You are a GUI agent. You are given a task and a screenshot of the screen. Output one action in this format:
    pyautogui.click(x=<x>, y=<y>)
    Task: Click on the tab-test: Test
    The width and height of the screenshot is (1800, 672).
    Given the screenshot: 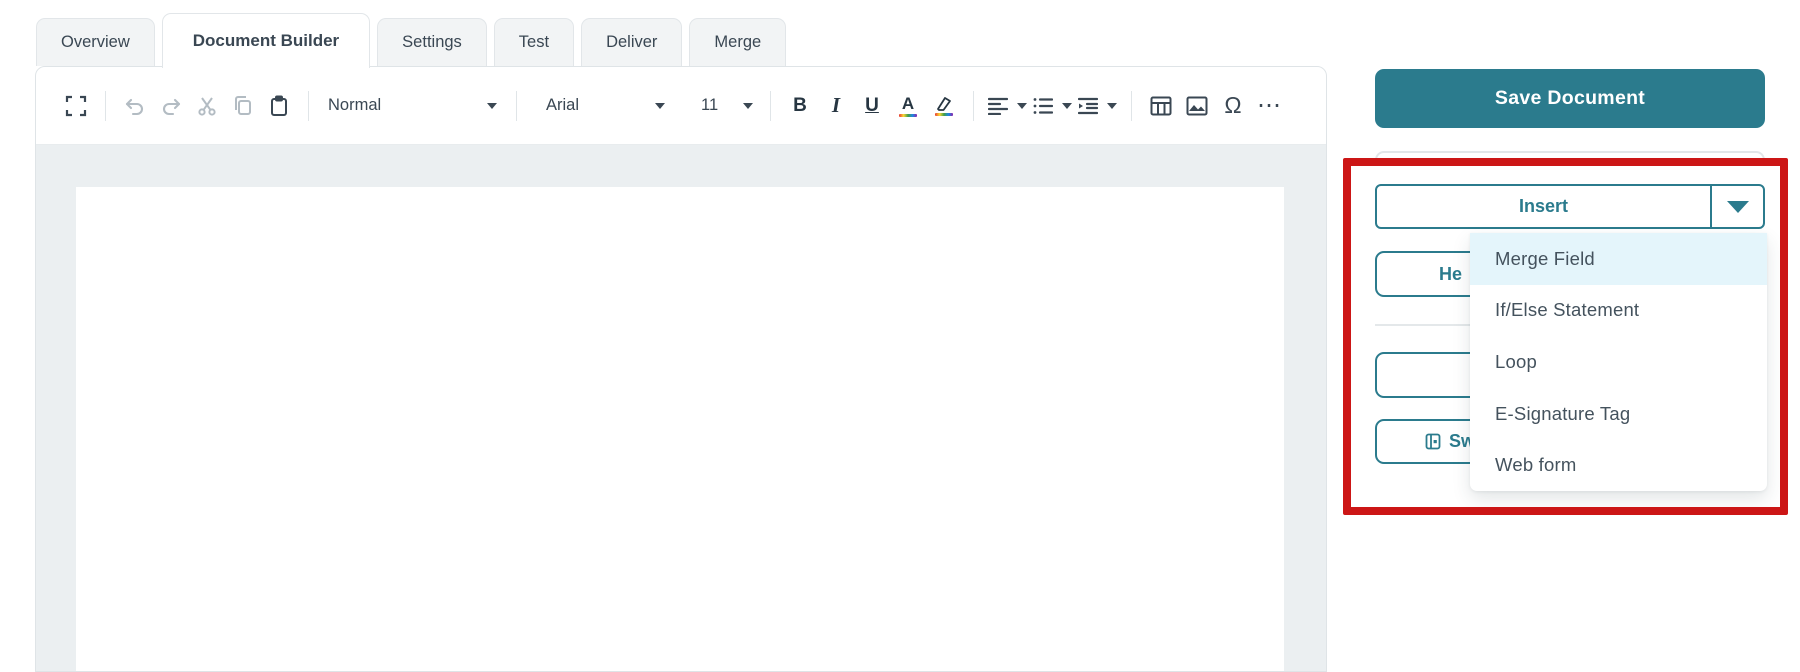 What is the action you would take?
    pyautogui.click(x=534, y=42)
    